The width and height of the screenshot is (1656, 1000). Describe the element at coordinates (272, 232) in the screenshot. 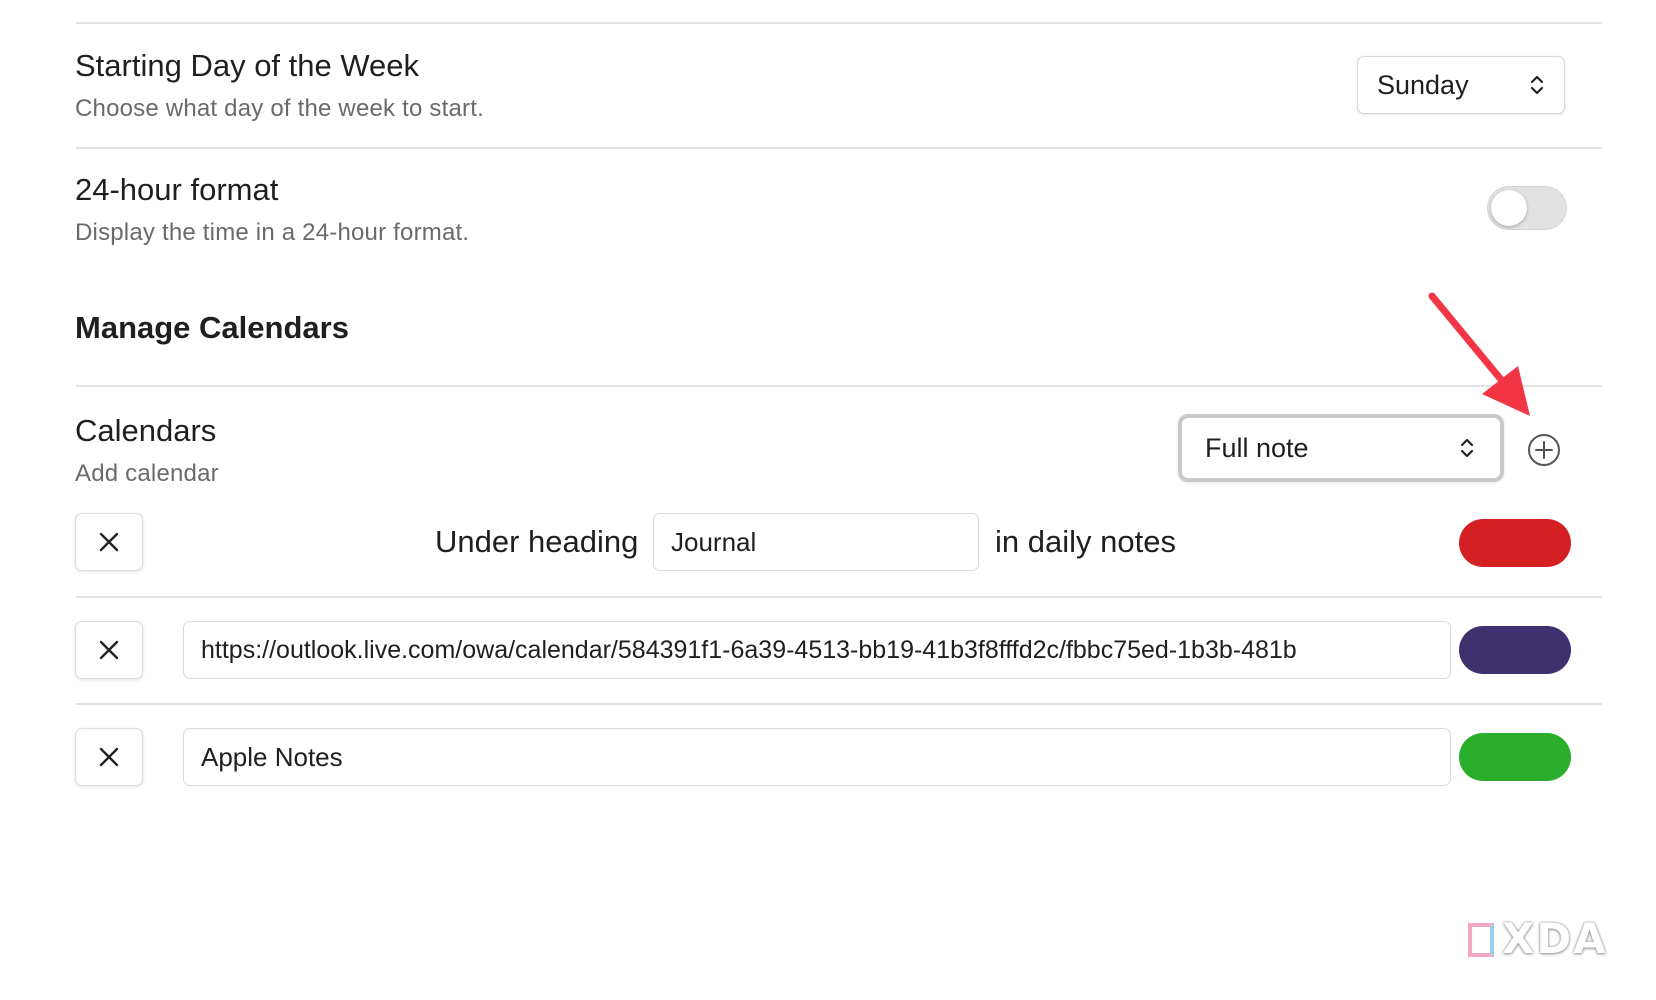

I see `hour-format-description: Display the time in a 24-hour format.` at that location.